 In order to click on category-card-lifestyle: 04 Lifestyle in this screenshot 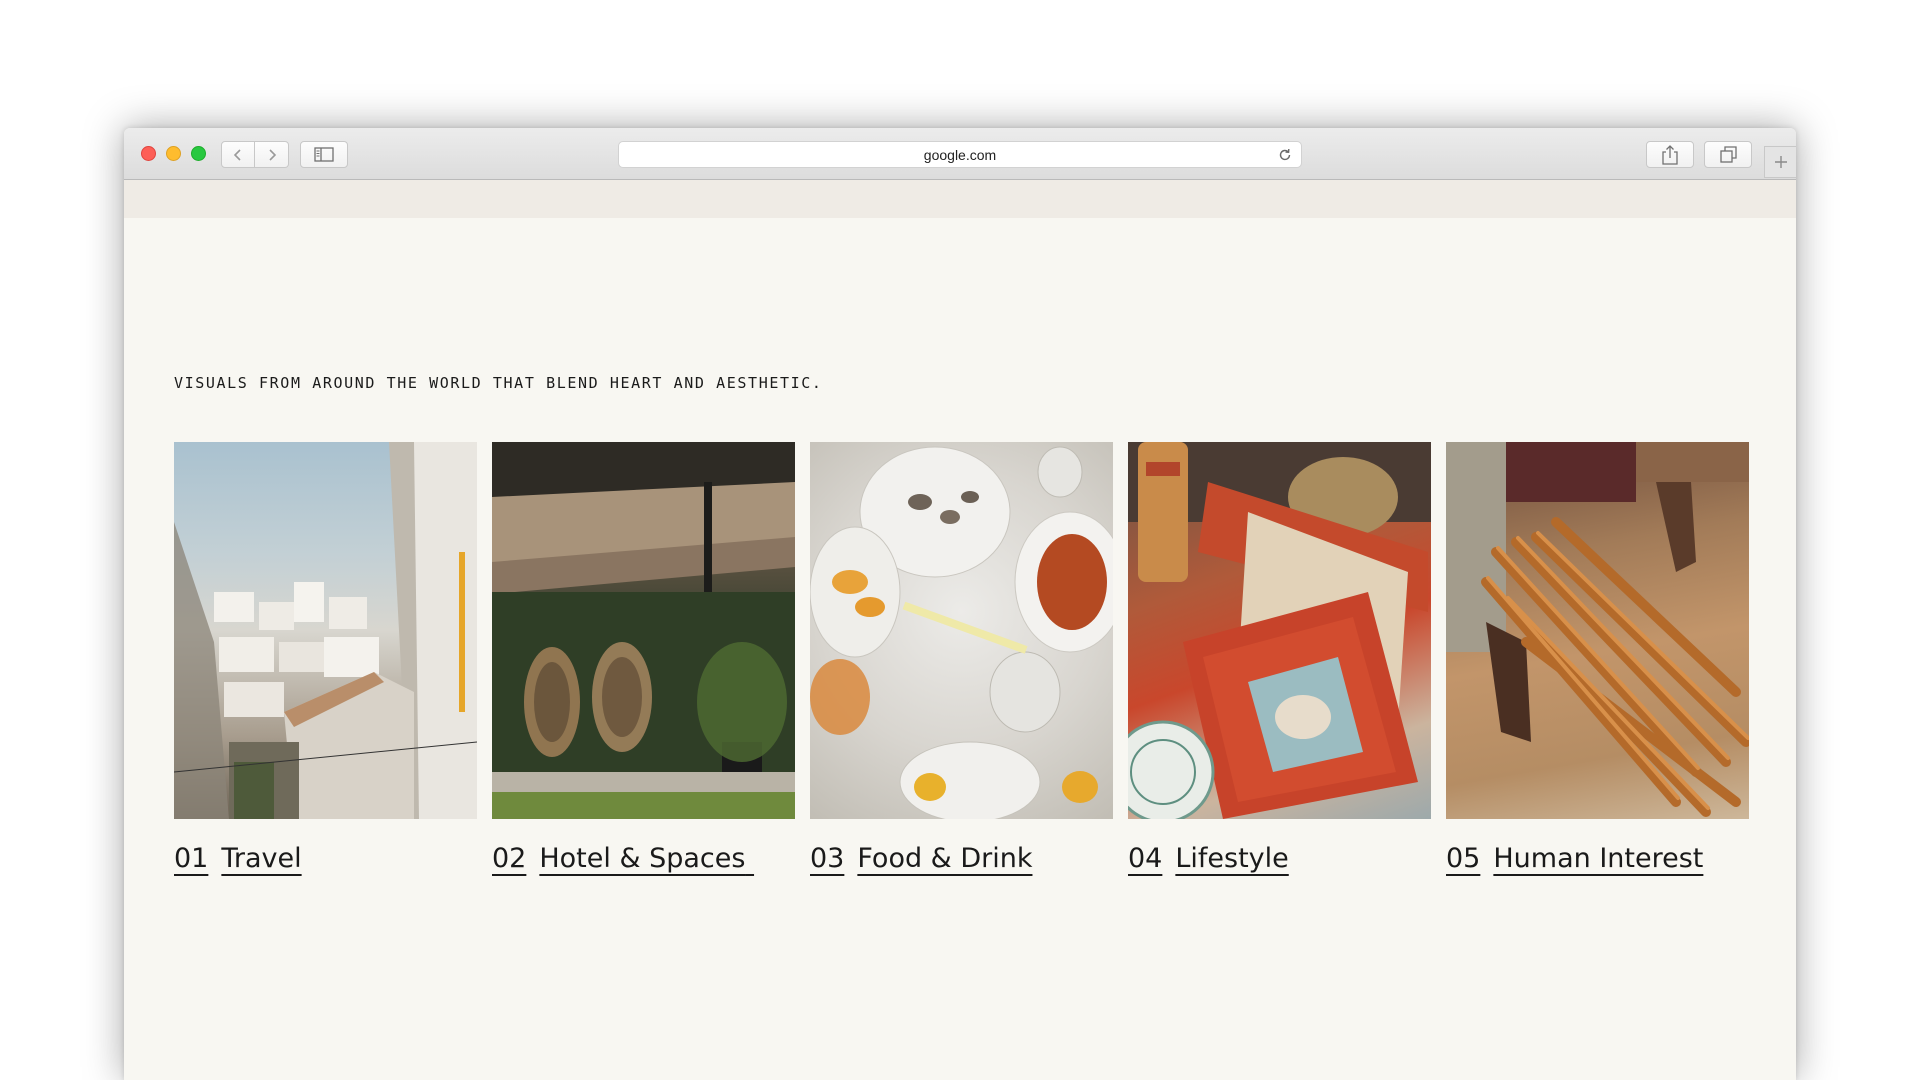, I will do `click(1279, 658)`.